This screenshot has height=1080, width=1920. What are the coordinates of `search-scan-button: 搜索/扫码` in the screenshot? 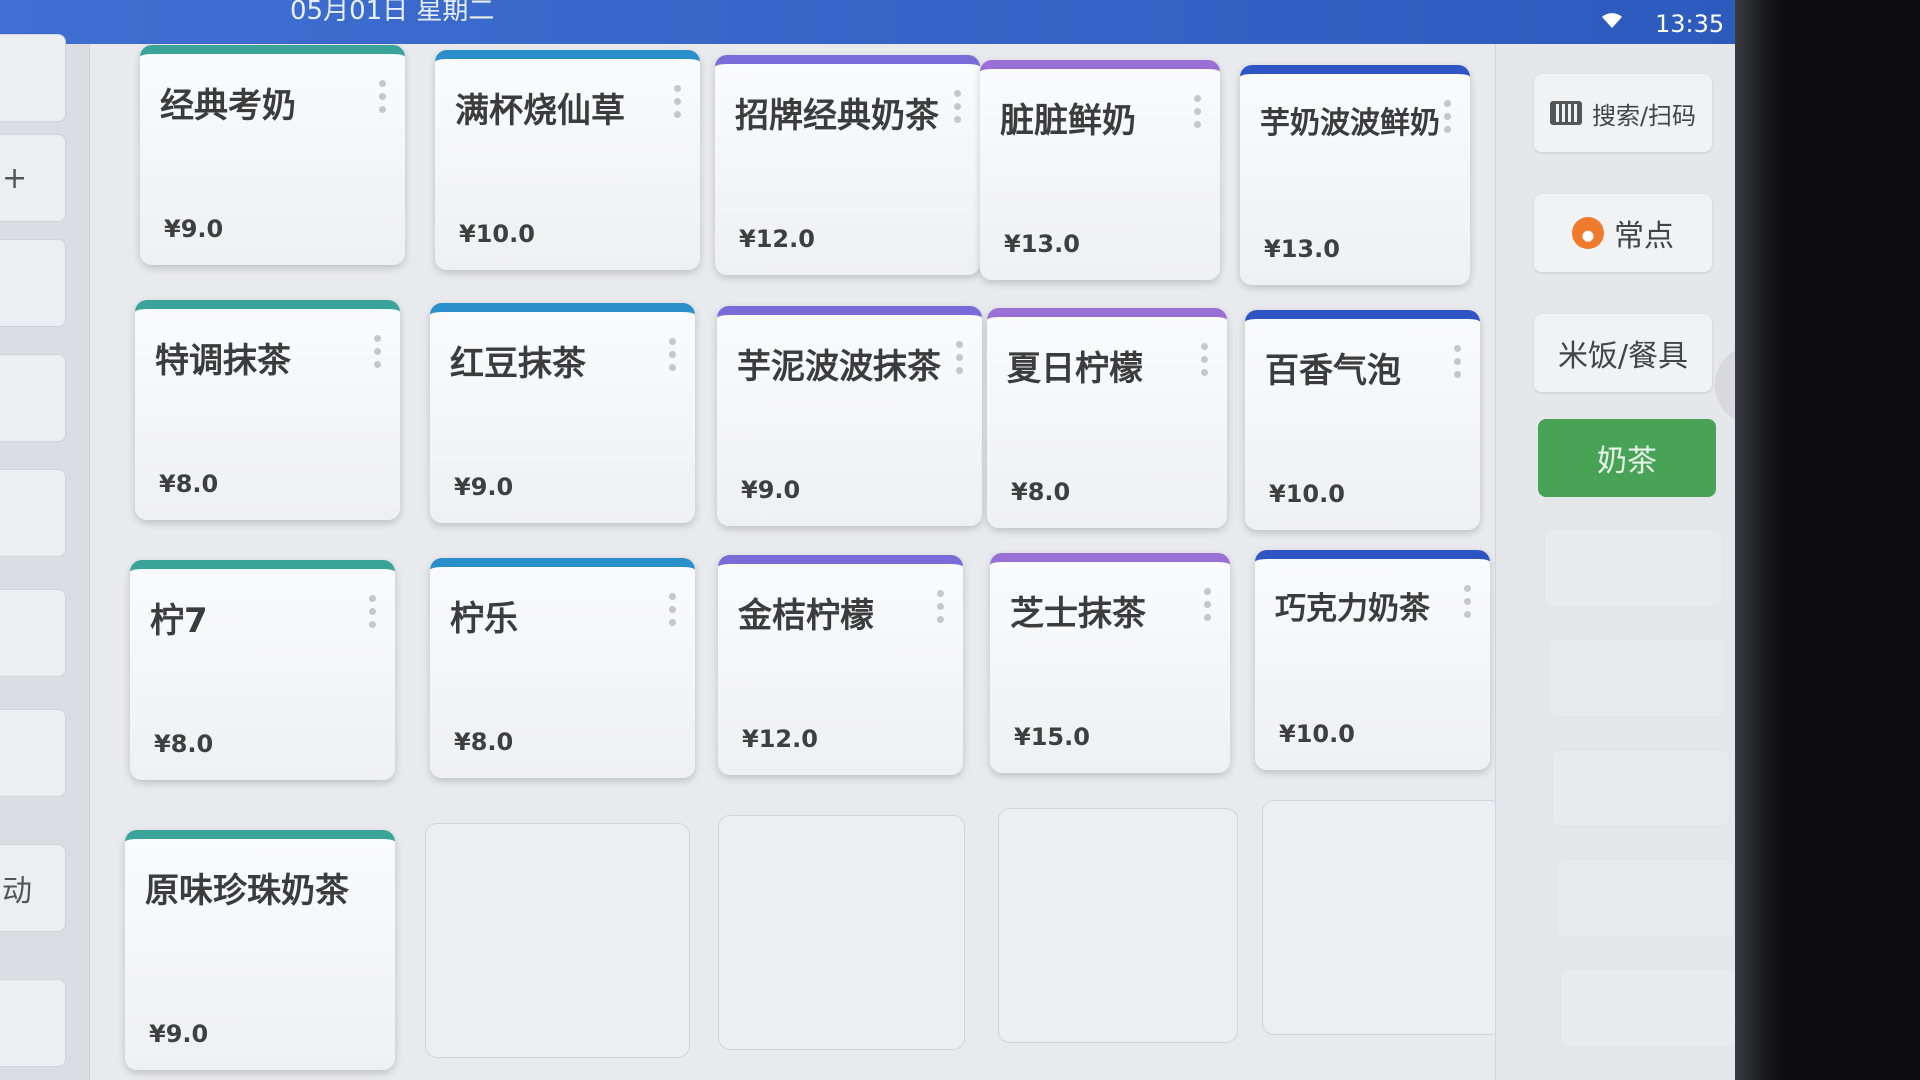 It's located at (1623, 113).